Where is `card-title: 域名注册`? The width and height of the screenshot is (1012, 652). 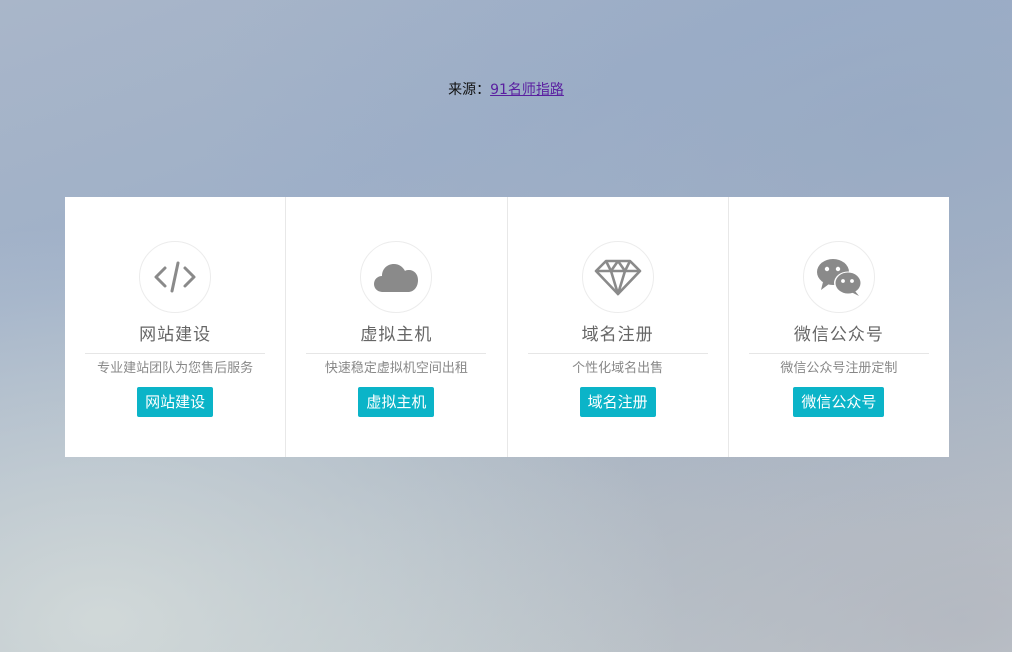
card-title: 域名注册 is located at coordinates (617, 335).